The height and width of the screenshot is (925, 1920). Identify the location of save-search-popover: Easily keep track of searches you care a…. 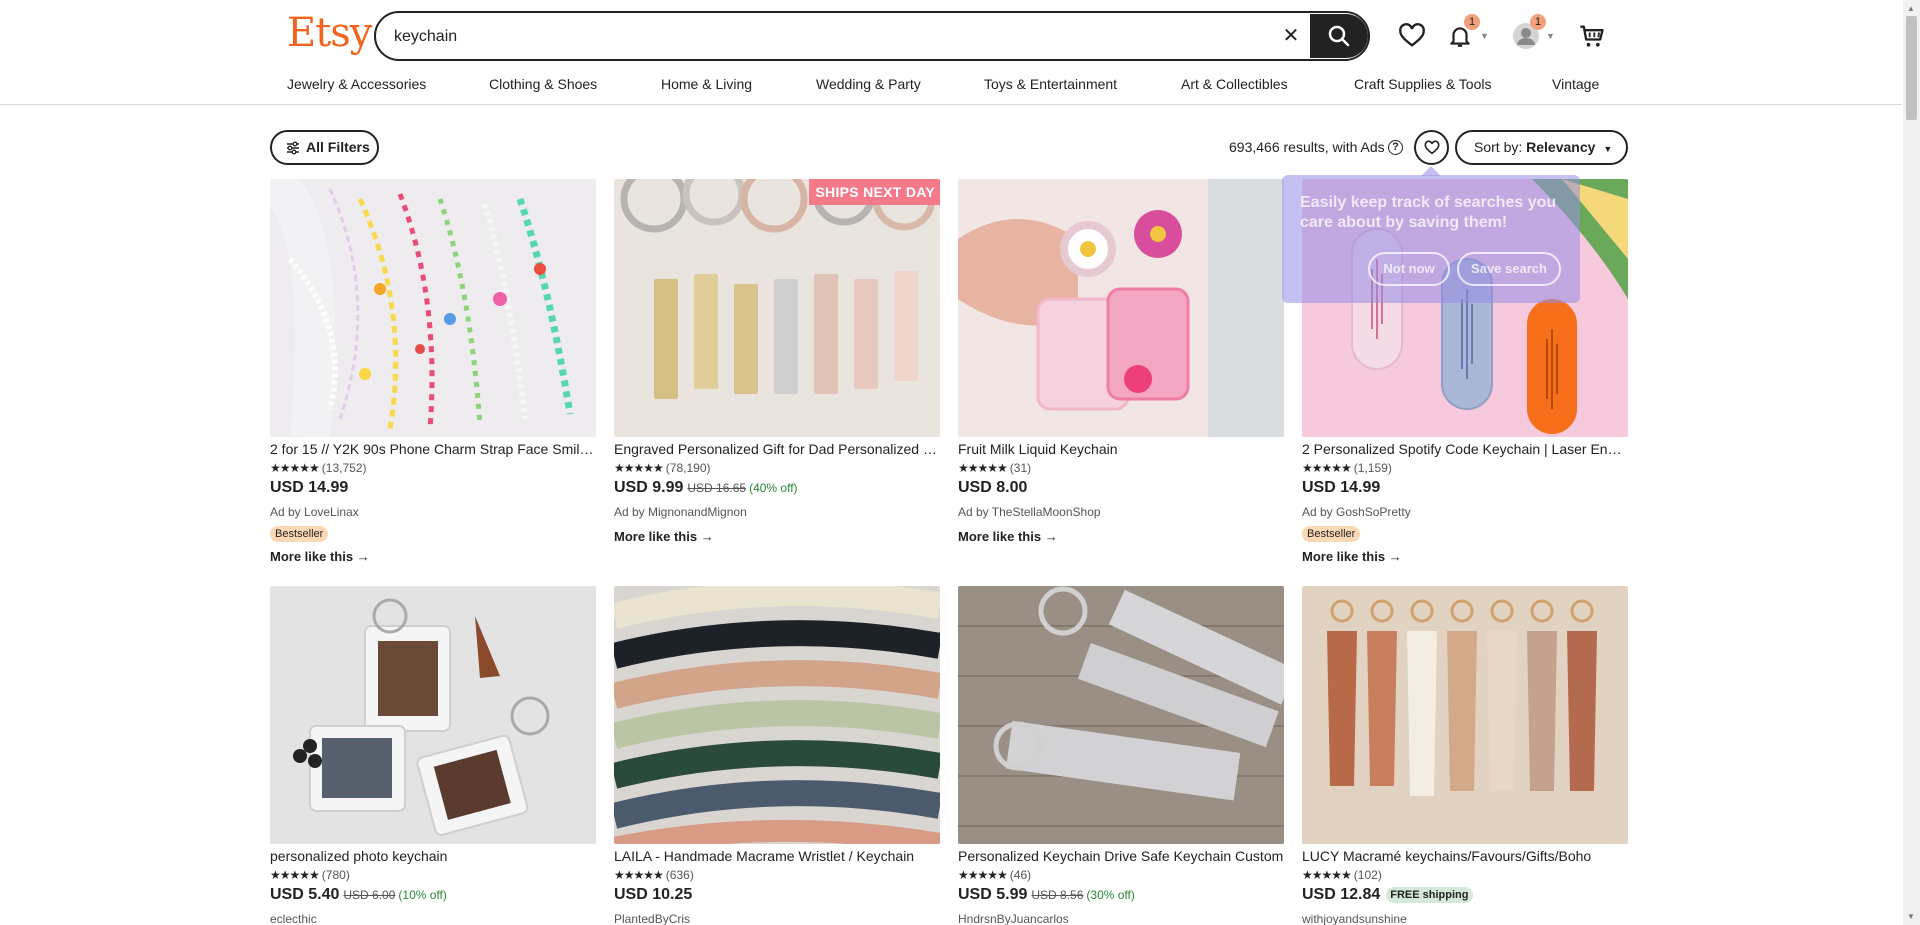
(1431, 239).